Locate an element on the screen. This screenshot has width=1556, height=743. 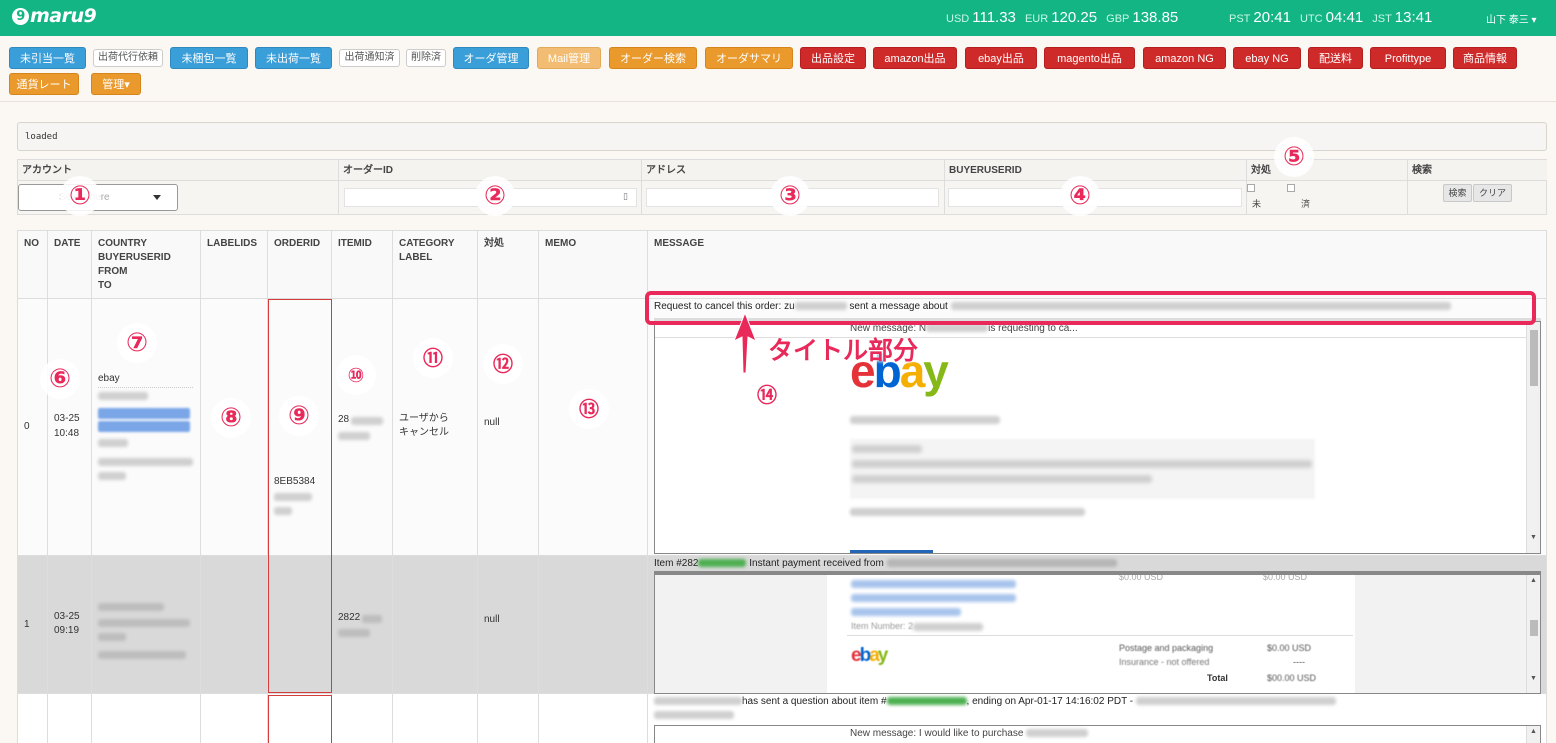
tz-code: UTC is located at coordinates (1311, 19).